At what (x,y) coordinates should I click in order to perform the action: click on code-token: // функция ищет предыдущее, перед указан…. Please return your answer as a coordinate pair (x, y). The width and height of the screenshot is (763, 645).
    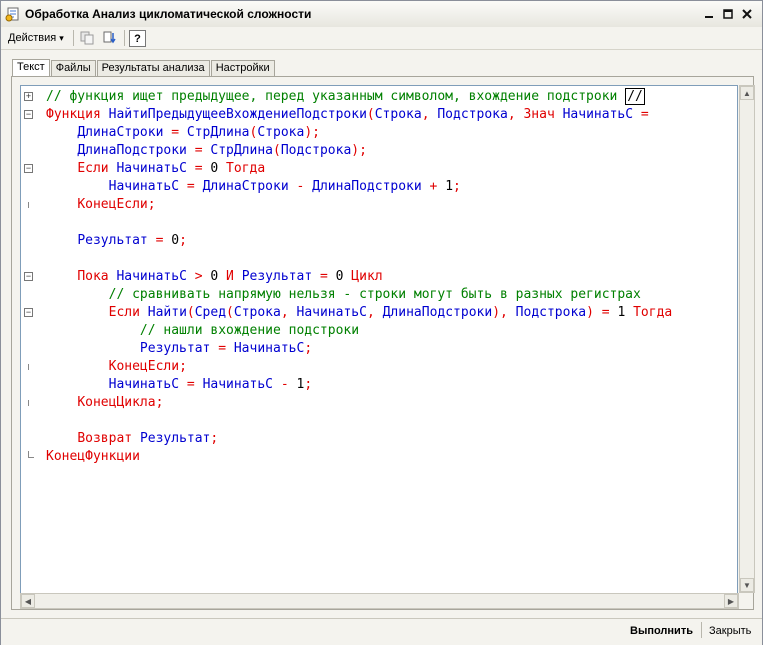
    Looking at the image, I should click on (336, 96).